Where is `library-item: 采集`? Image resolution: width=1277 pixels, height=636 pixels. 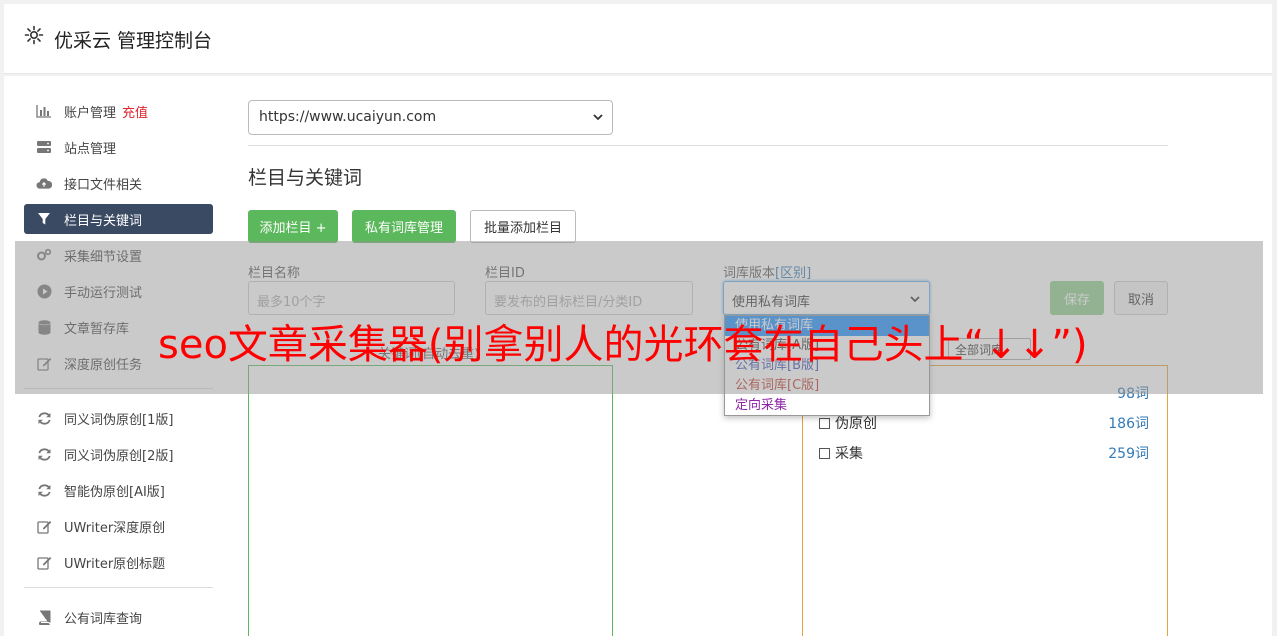
library-item: 采集 is located at coordinates (841, 453).